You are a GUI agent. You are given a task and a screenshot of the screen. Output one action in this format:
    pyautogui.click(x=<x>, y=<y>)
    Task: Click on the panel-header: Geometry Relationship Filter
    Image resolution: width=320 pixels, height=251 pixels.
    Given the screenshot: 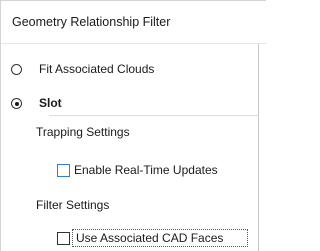 What is the action you would take?
    pyautogui.click(x=133, y=22)
    